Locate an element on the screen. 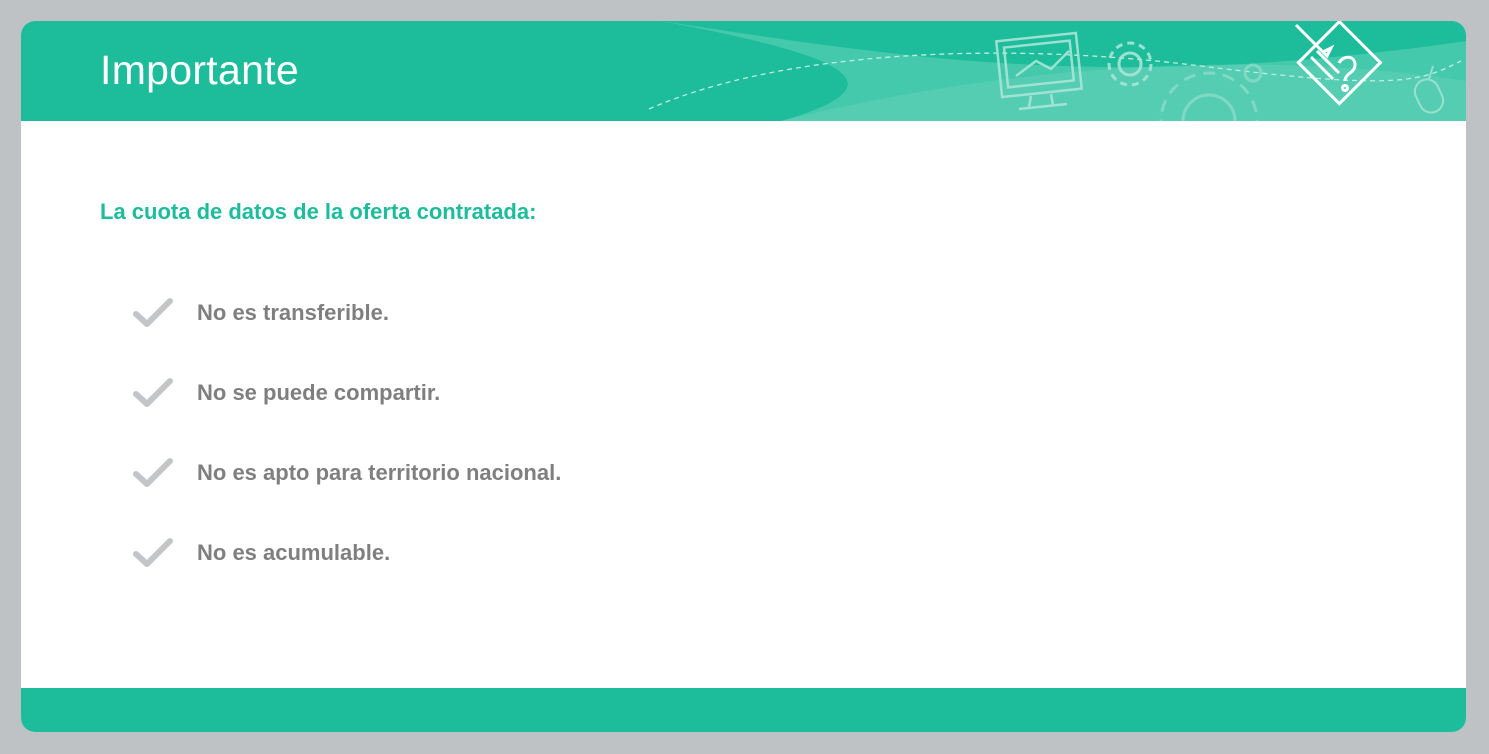 This screenshot has width=1489, height=754. list-item: No se puede compartir. is located at coordinates (347, 393).